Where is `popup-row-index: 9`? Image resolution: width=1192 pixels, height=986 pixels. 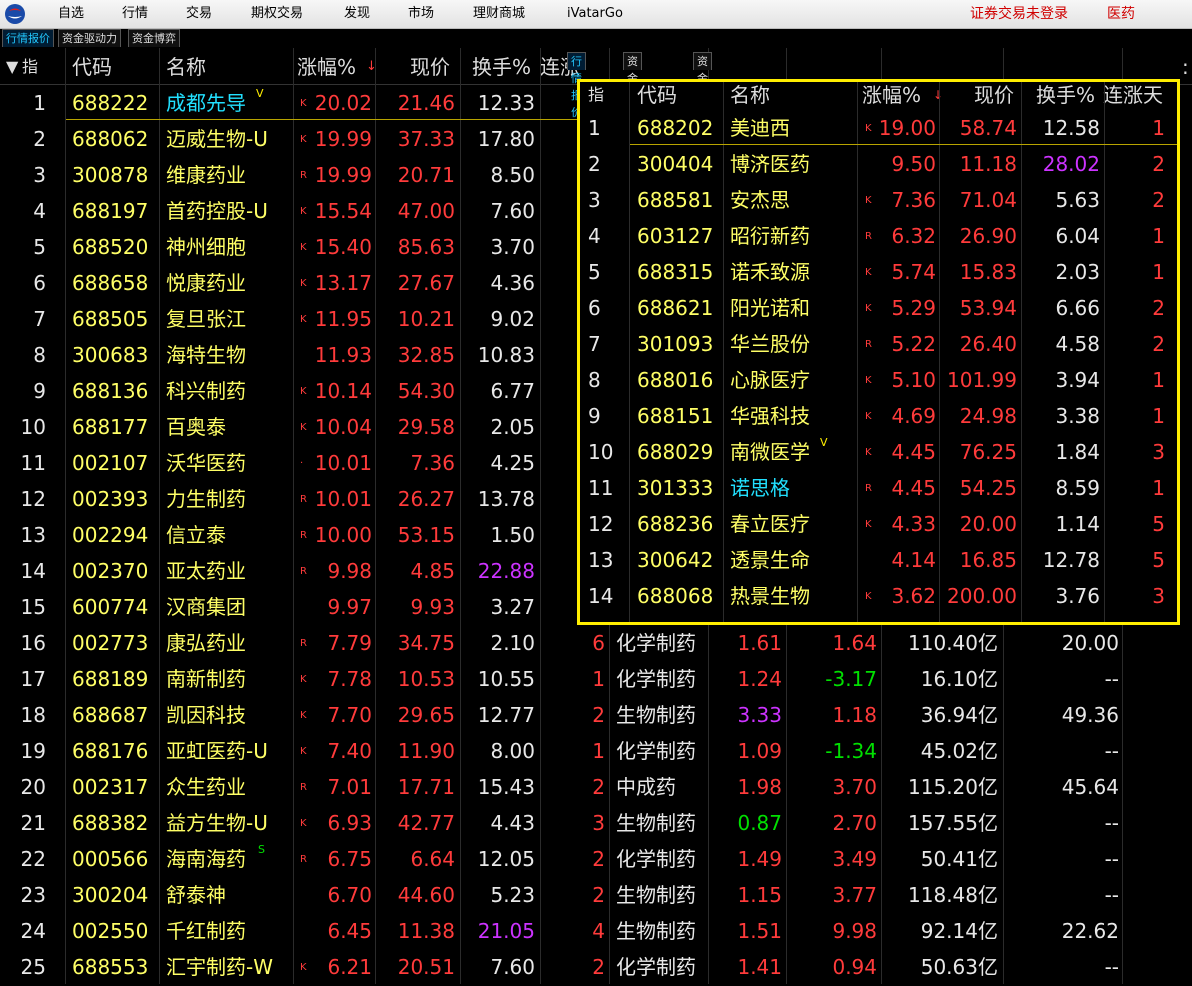 popup-row-index: 9 is located at coordinates (594, 416).